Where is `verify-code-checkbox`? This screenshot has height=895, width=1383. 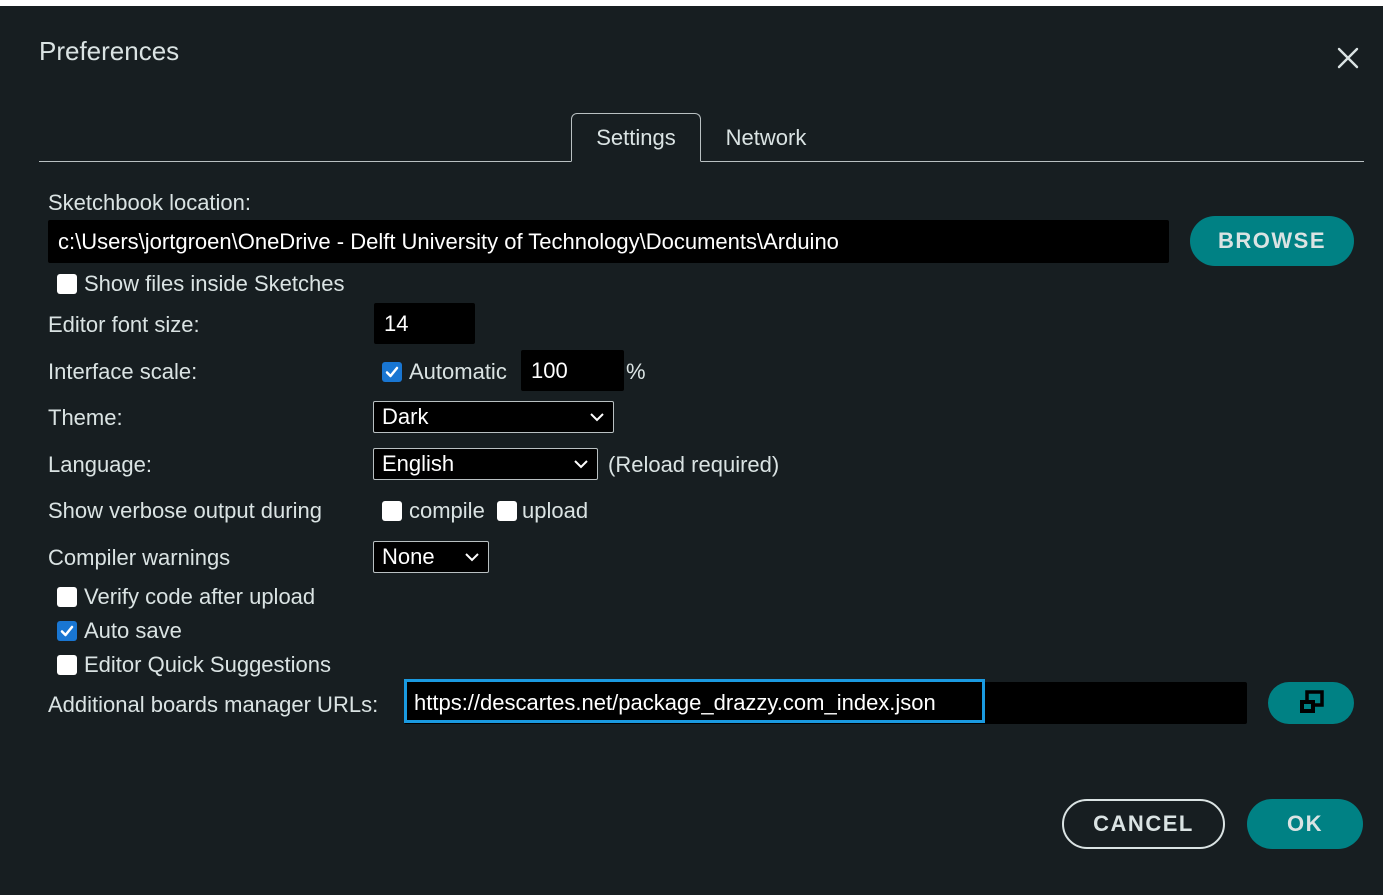
verify-code-checkbox is located at coordinates (67, 597).